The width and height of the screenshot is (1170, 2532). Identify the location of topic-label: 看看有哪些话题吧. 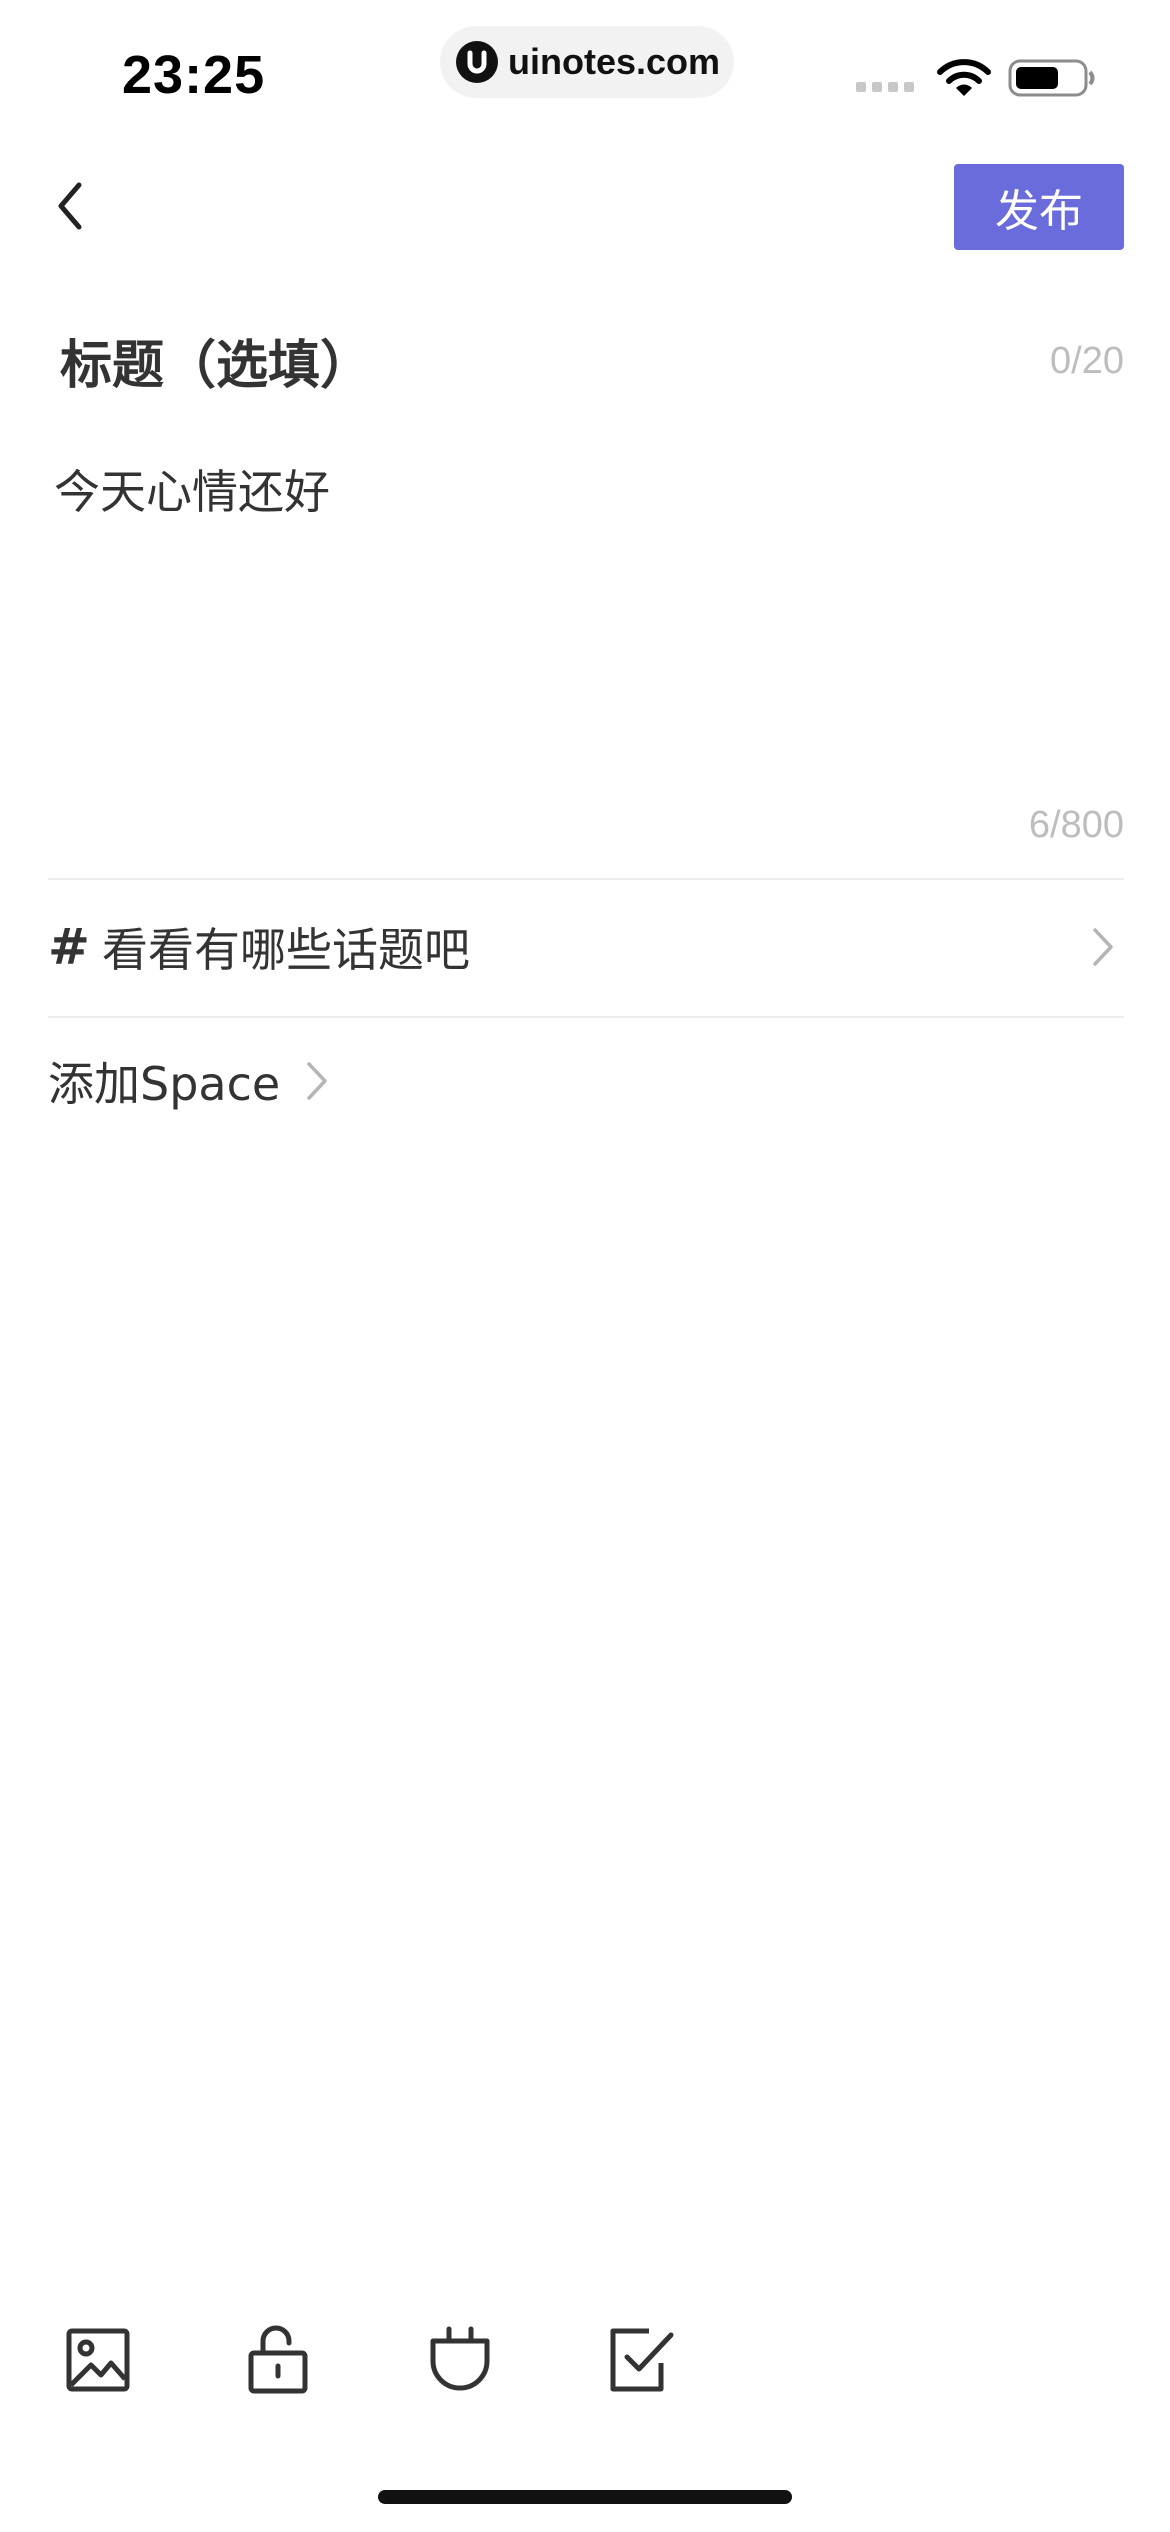
(286, 950).